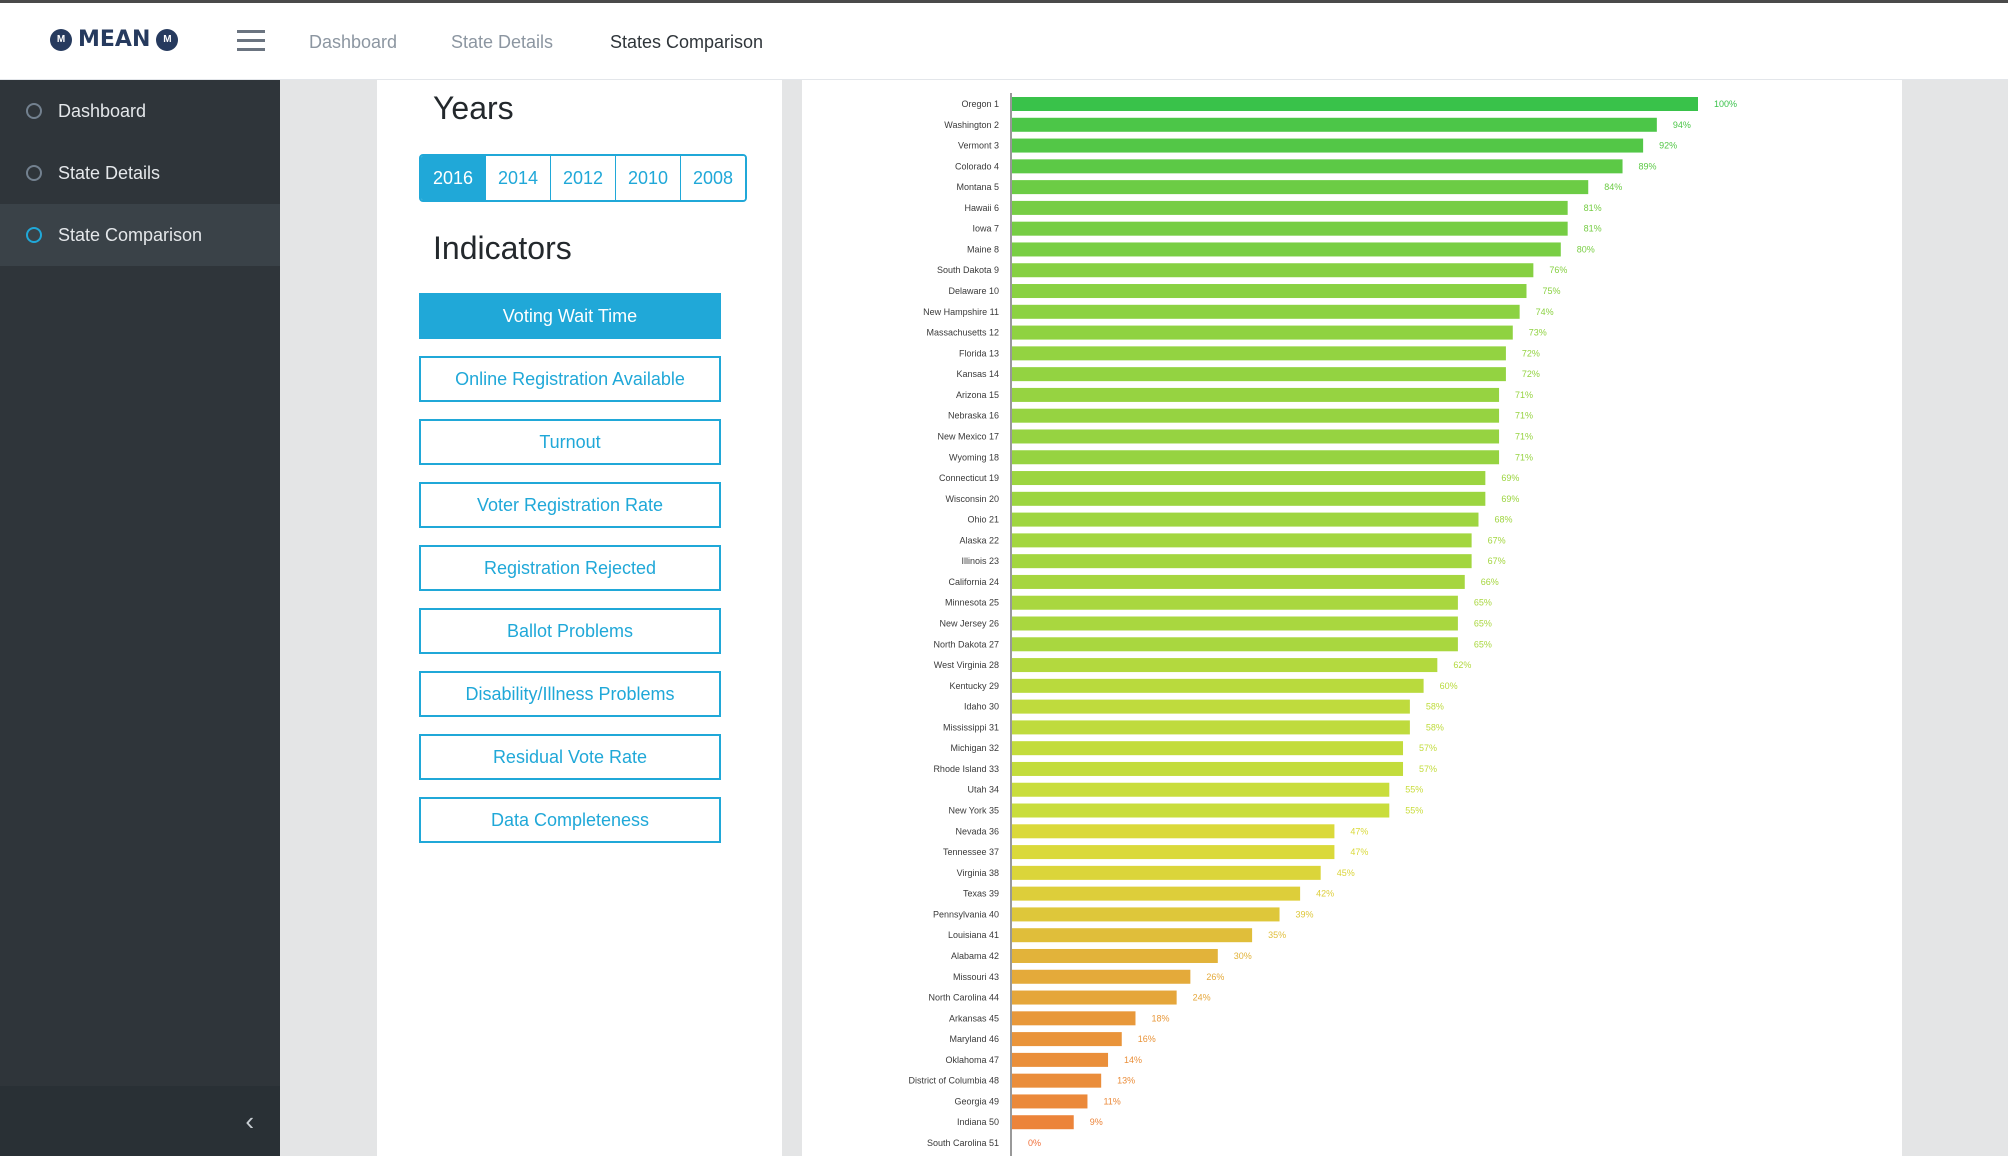 This screenshot has width=2008, height=1156. I want to click on chart-category-label: Montana 5, so click(977, 187).